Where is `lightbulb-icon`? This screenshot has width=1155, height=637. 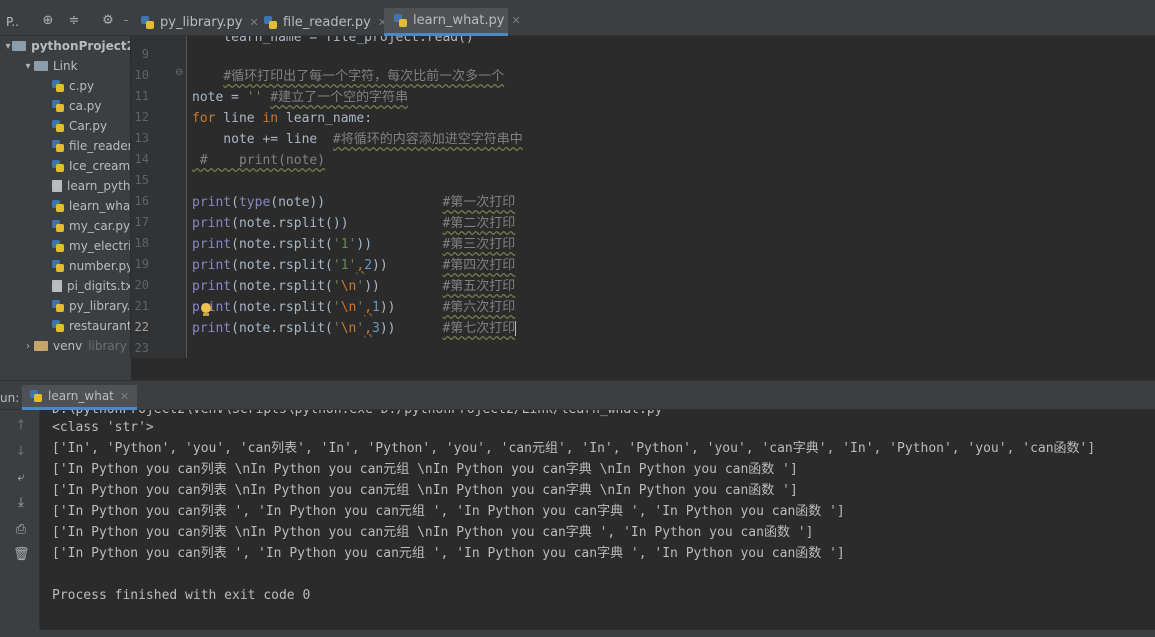 lightbulb-icon is located at coordinates (206, 310).